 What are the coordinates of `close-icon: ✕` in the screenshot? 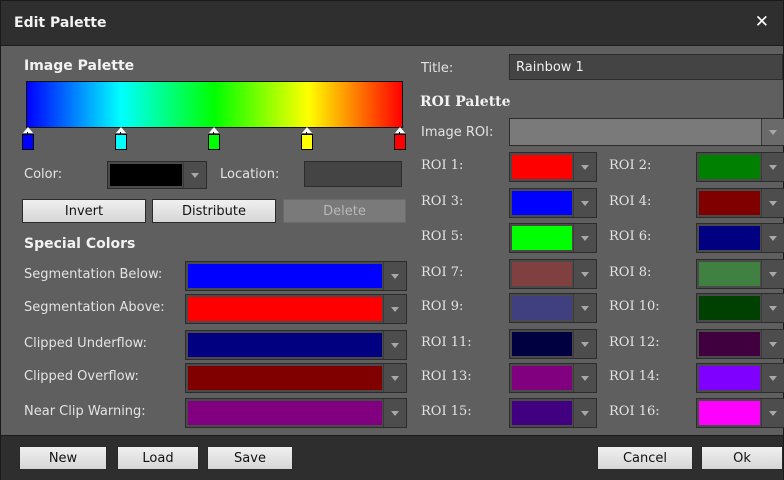 It's located at (762, 22).